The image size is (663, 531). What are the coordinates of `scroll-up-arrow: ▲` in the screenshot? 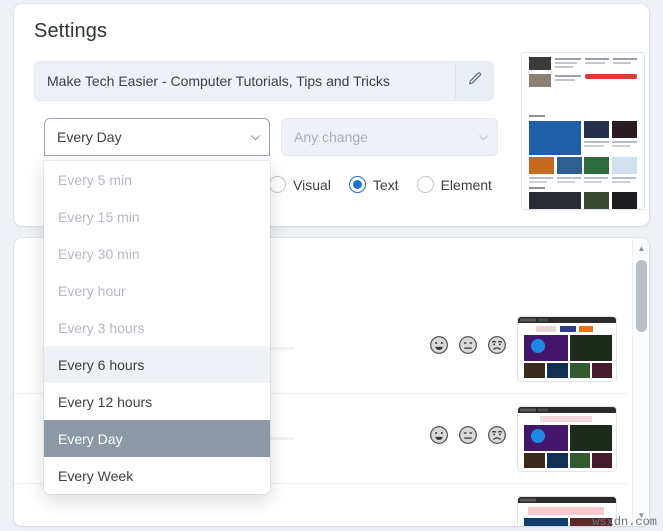 It's located at (641, 248).